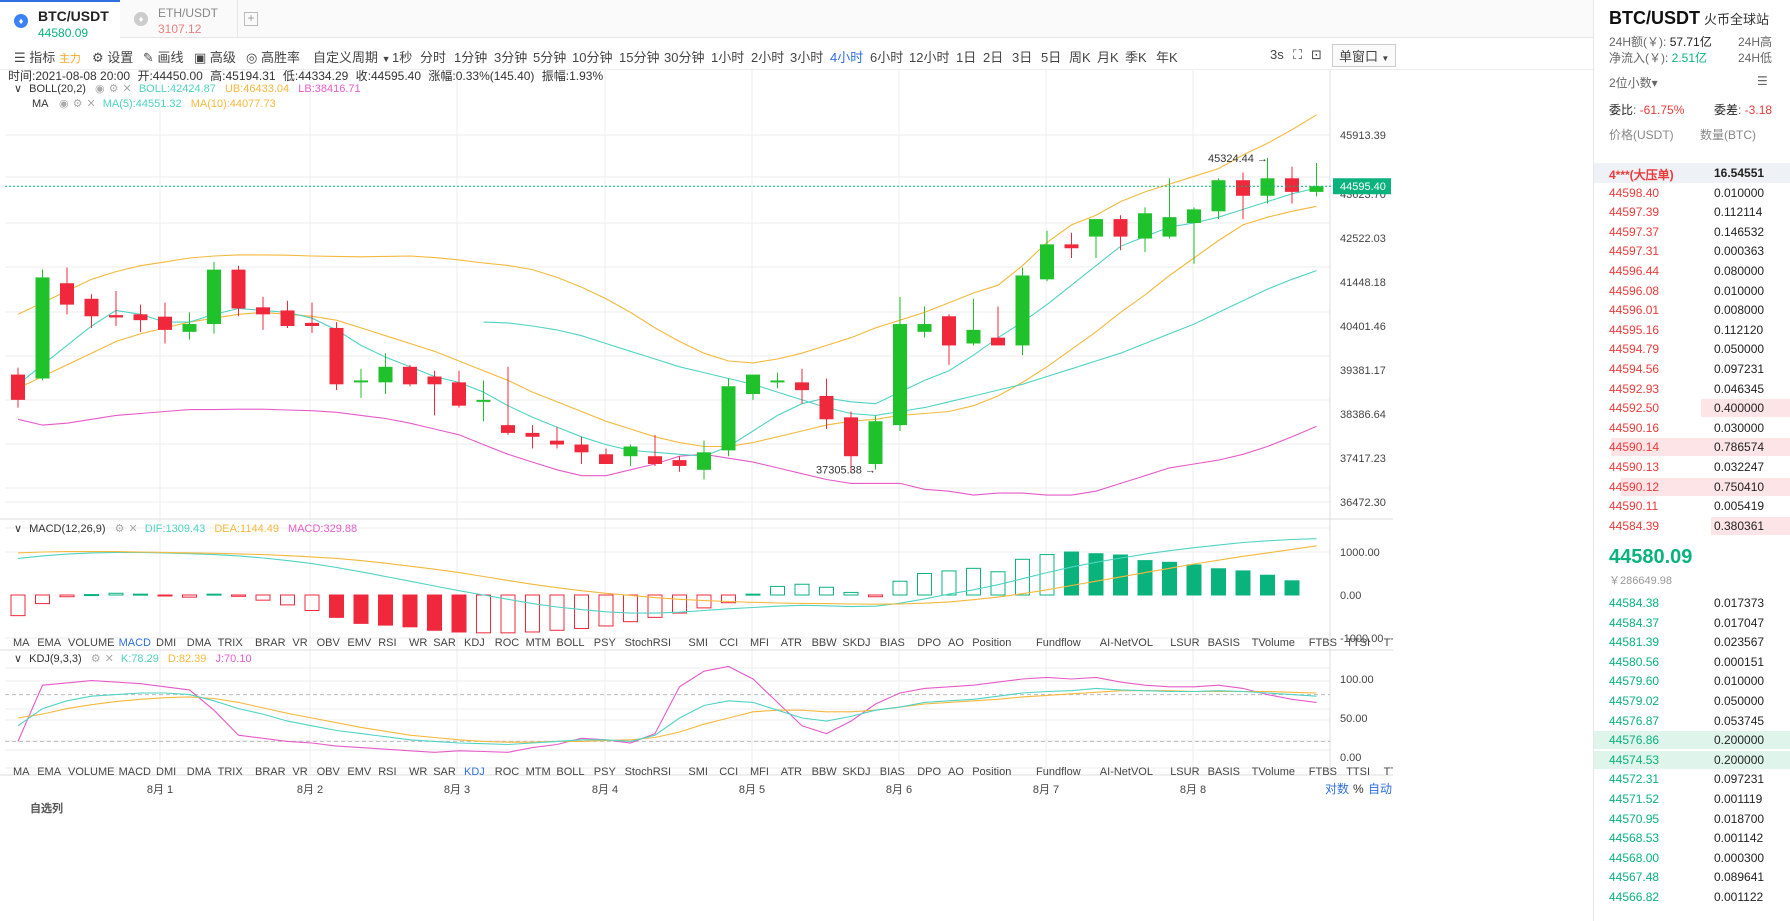  What do you see at coordinates (1692, 799) in the screenshot?
I see `bid-row: 44571.52 0.001119` at bounding box center [1692, 799].